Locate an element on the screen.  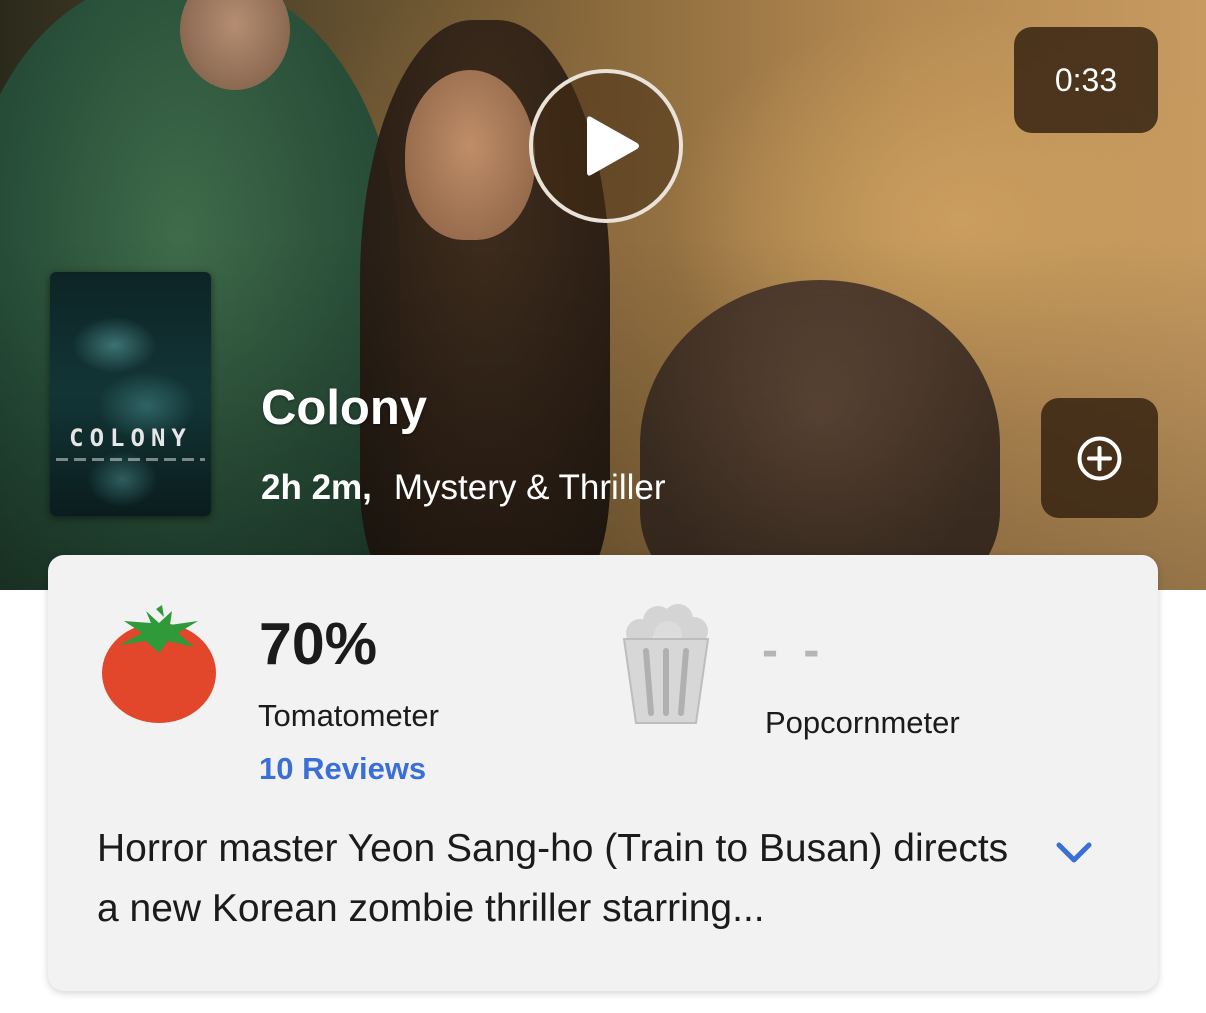
movie-meta: 2h 2m, Mystery & Thriller is located at coordinates (463, 488).